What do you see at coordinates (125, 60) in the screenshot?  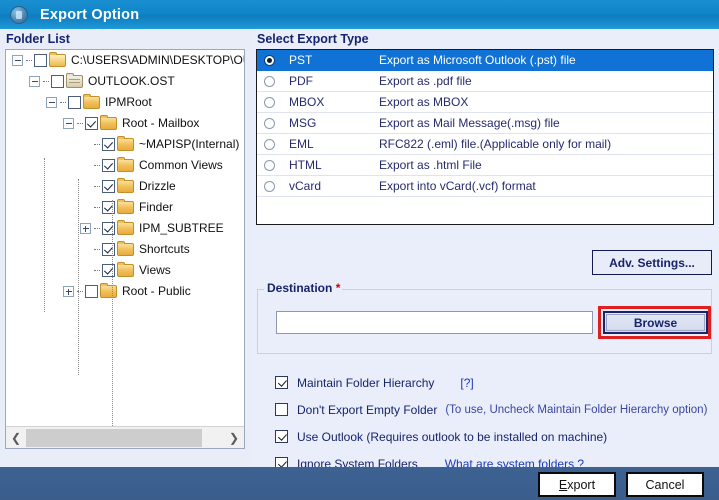 I see `folder-tree-node: C:\USERS\ADMIN\DESKTOP\OUTL(` at bounding box center [125, 60].